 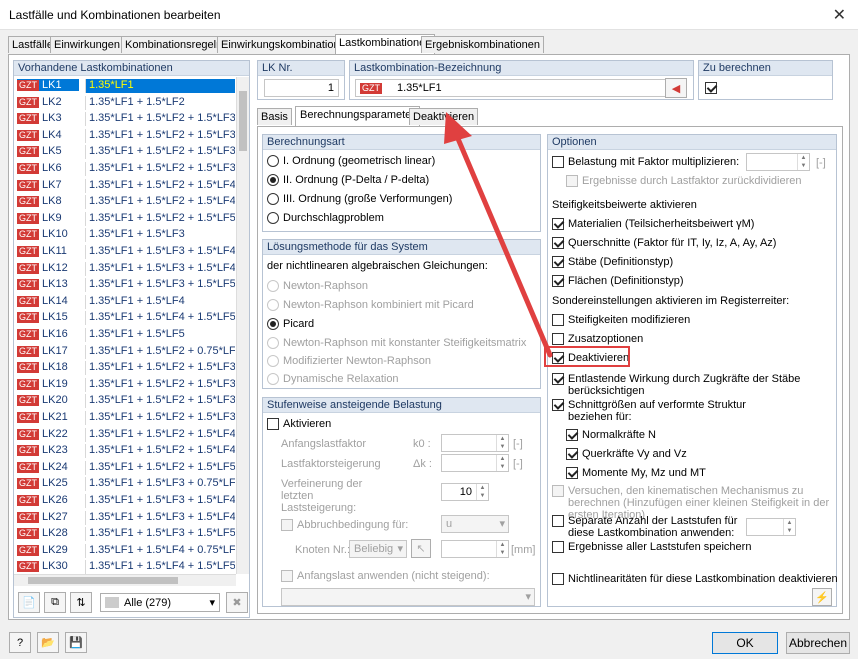 What do you see at coordinates (125, 317) in the screenshot?
I see `list-item: GZT LK15 1.35*LF1 + 1.5*LF4 + 1.5*LF5` at bounding box center [125, 317].